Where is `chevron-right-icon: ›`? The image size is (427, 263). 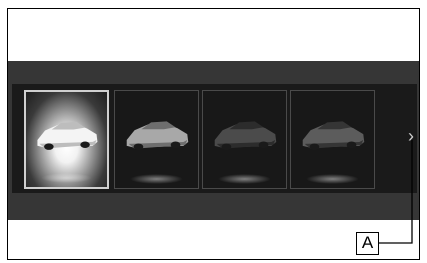
chevron-right-icon: › is located at coordinates (411, 136).